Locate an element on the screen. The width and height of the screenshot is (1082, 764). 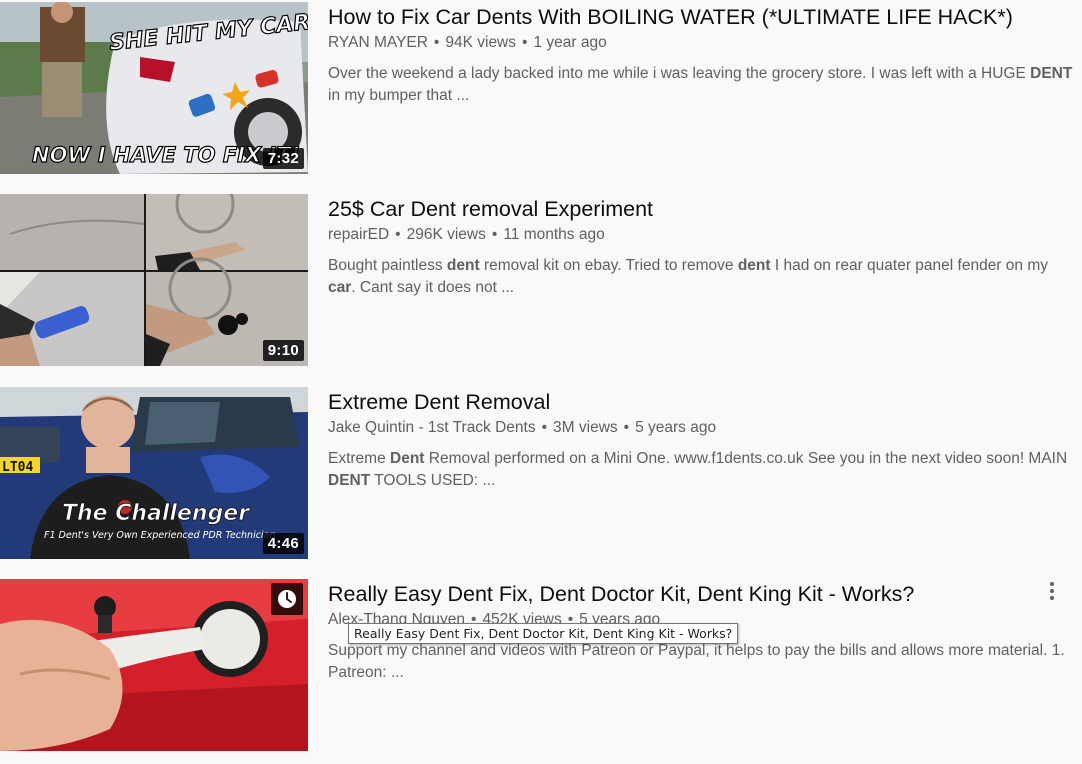
channel-name: repairED is located at coordinates (358, 234).